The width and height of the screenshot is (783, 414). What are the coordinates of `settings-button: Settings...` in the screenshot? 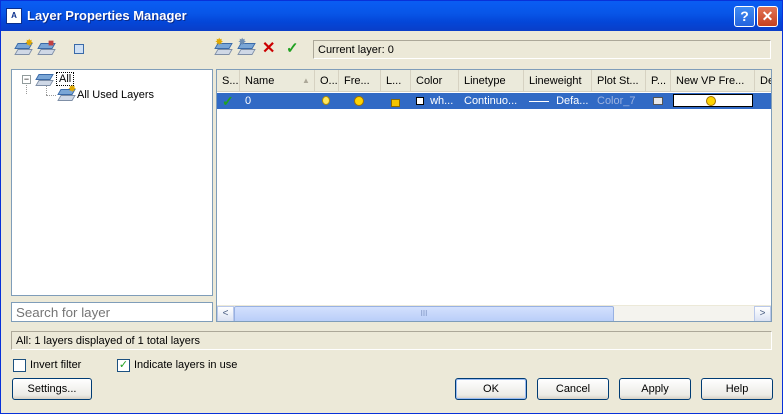 It's located at (52, 389).